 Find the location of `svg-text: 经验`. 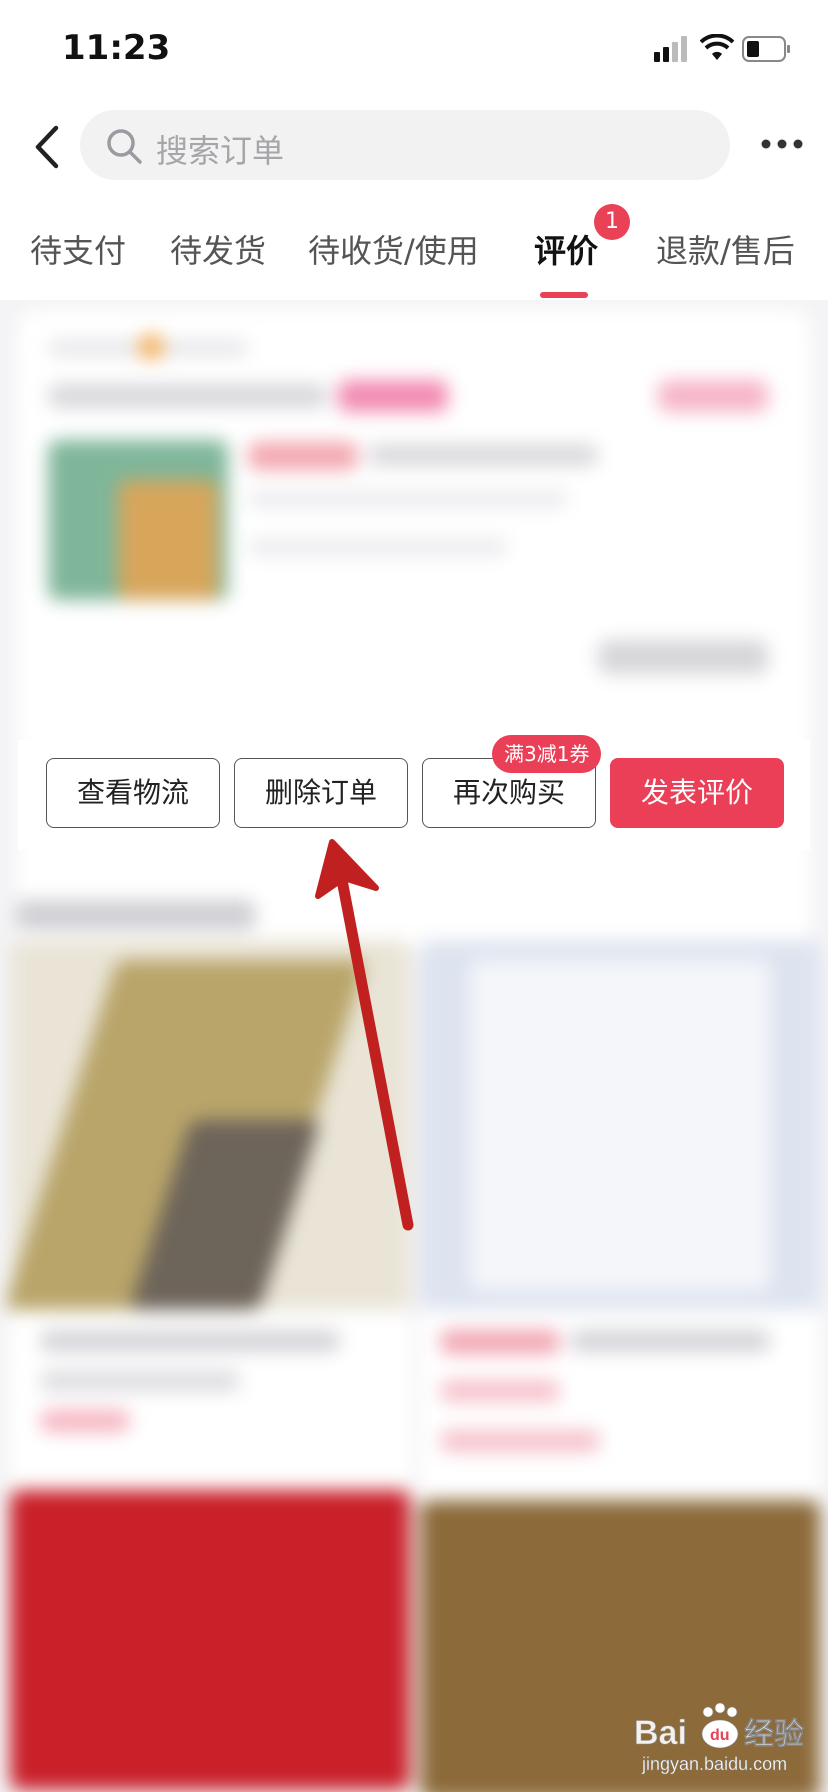

svg-text: 经验 is located at coordinates (774, 1734).